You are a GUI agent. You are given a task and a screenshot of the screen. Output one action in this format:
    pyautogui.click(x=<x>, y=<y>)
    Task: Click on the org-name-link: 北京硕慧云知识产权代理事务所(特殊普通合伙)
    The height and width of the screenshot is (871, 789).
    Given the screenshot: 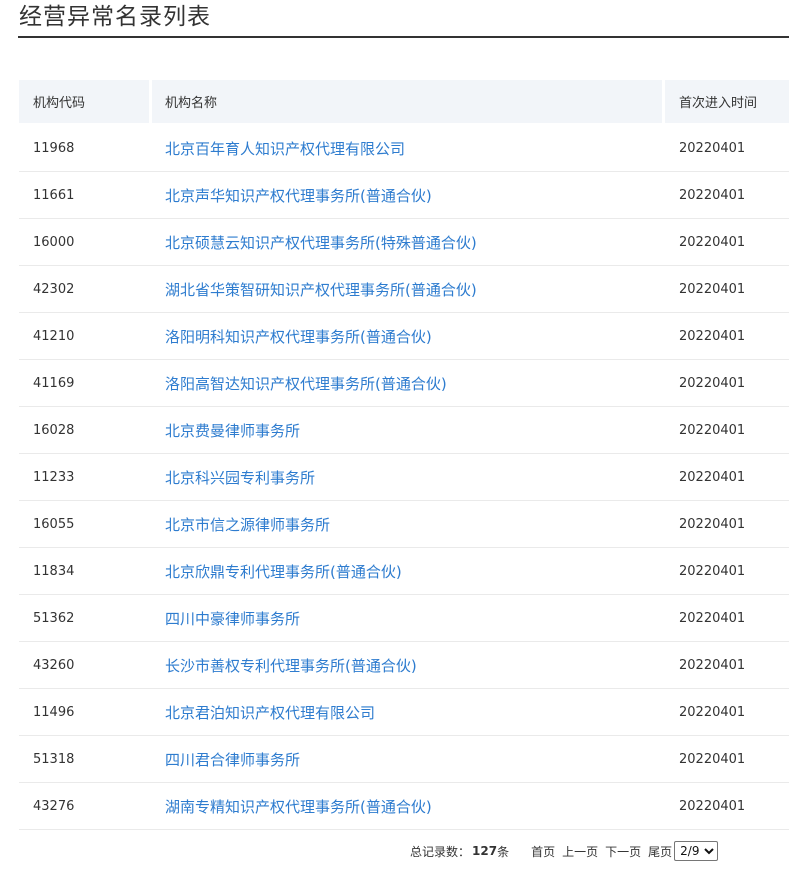 What is the action you would take?
    pyautogui.click(x=321, y=243)
    